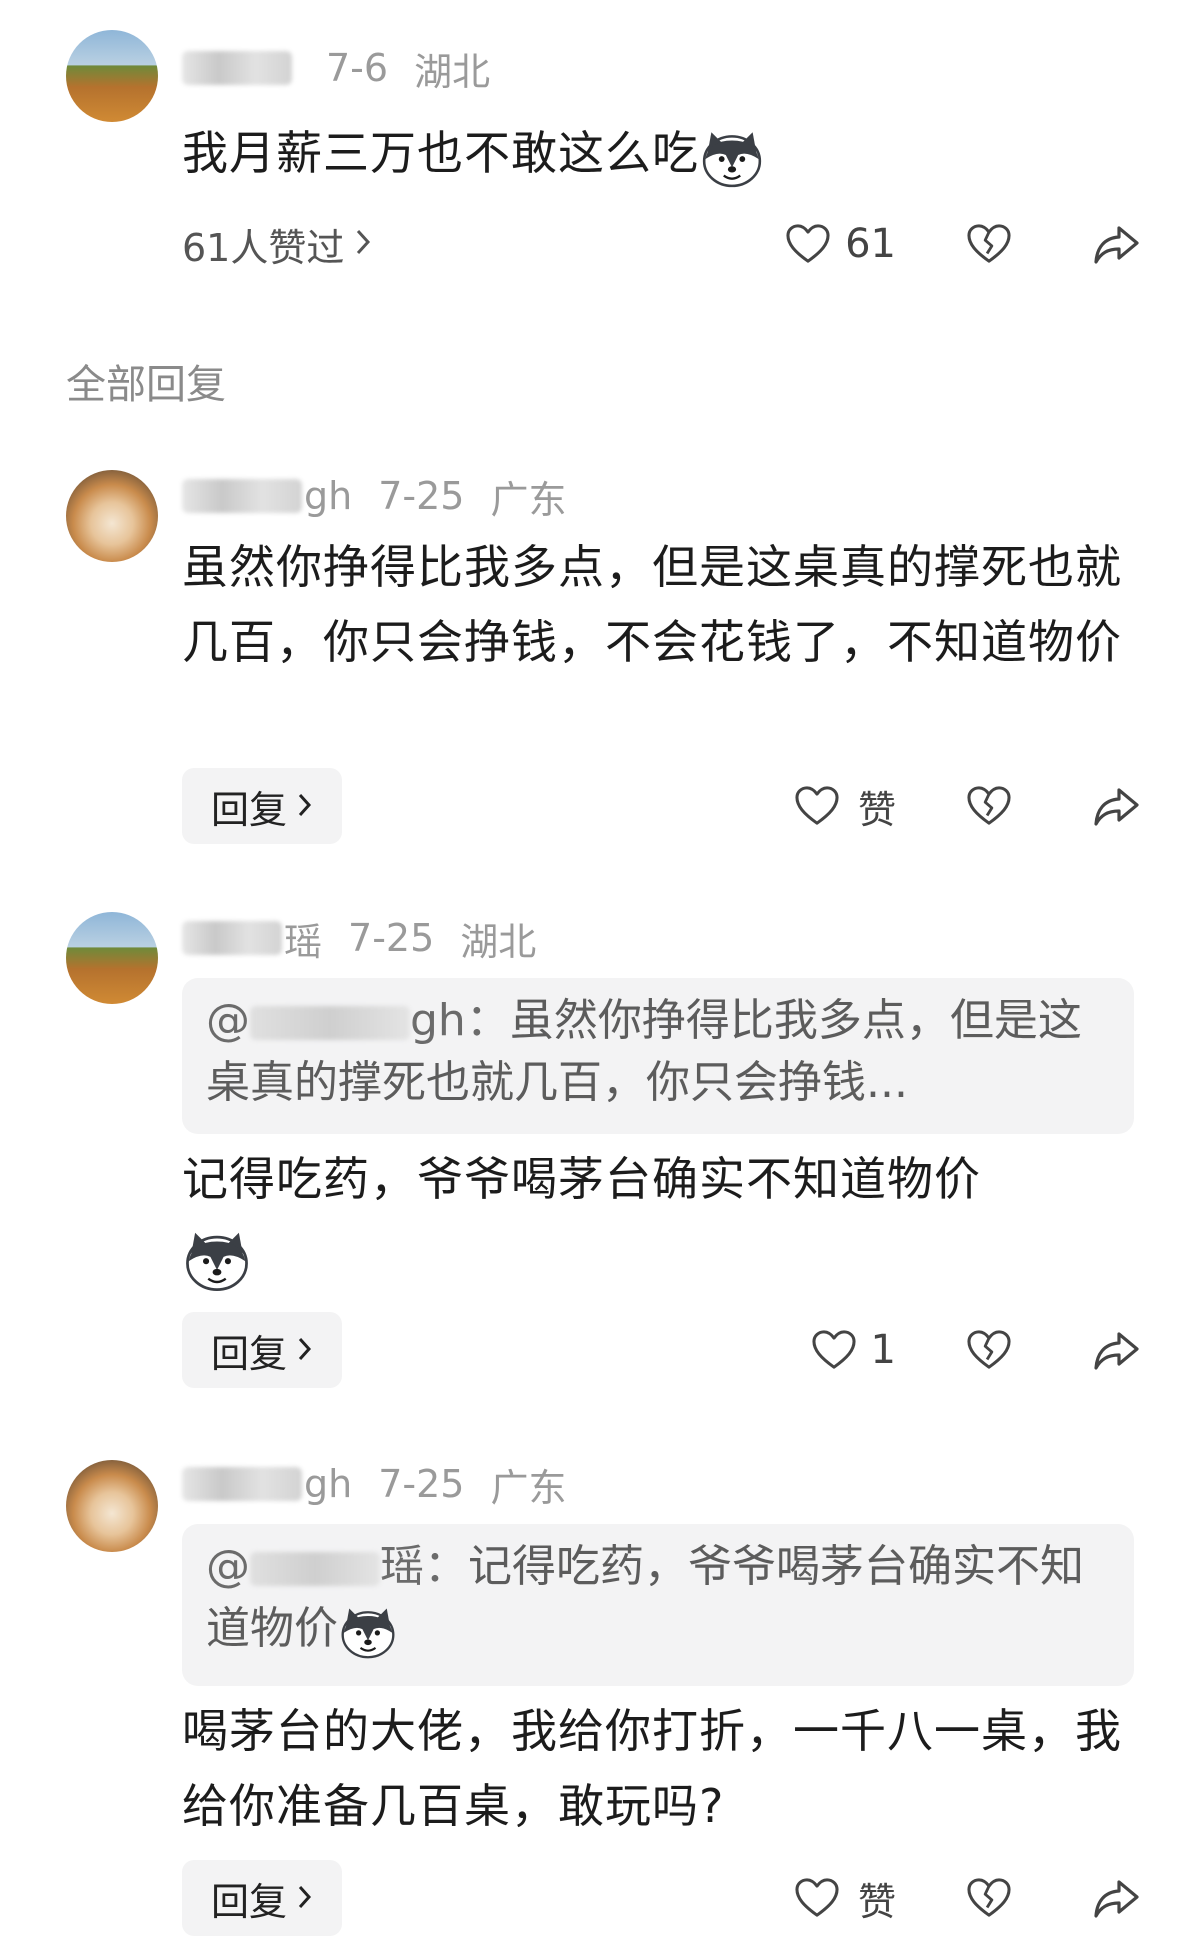 The width and height of the screenshot is (1200, 1940). Describe the element at coordinates (662, 1218) in the screenshot. I see `reply-text: 记得吃药，爷爷喝茅台确实不知道物价` at that location.